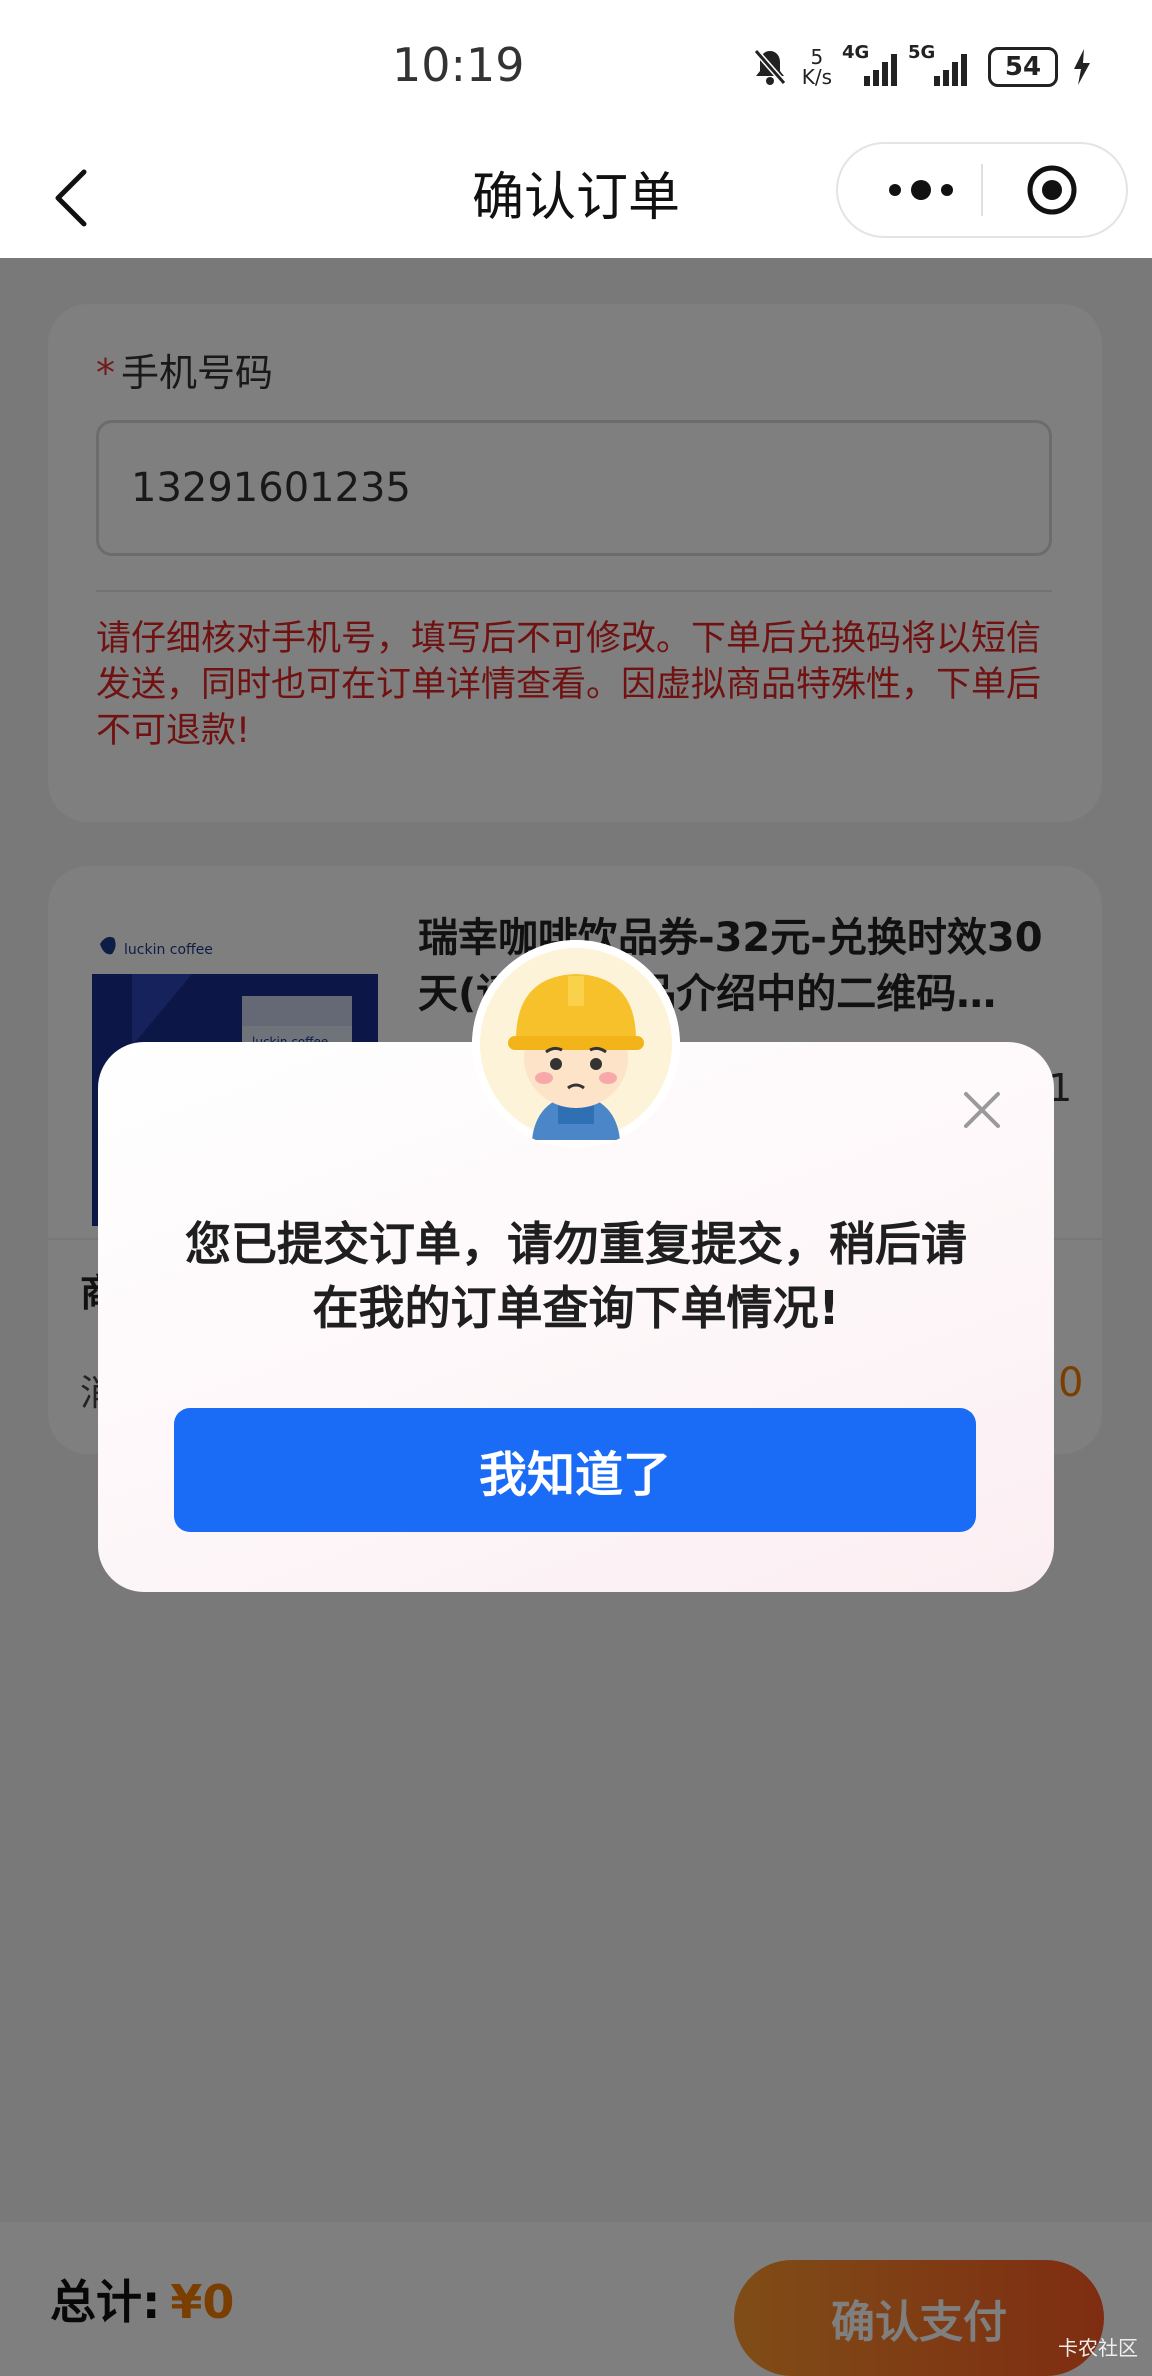 The image size is (1152, 2376). Describe the element at coordinates (816, 77) in the screenshot. I see `net-speed-unit: K/s` at that location.